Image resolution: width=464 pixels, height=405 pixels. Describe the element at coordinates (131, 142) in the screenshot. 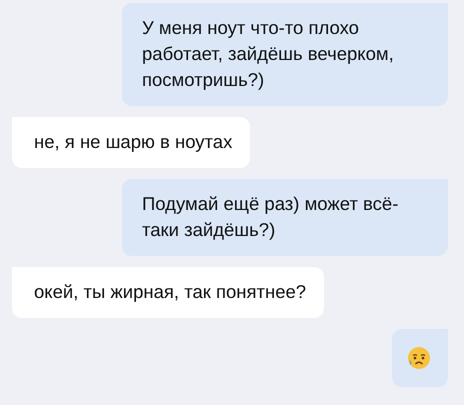

I see `message-bubble: не, я не шарю в ноутах` at that location.